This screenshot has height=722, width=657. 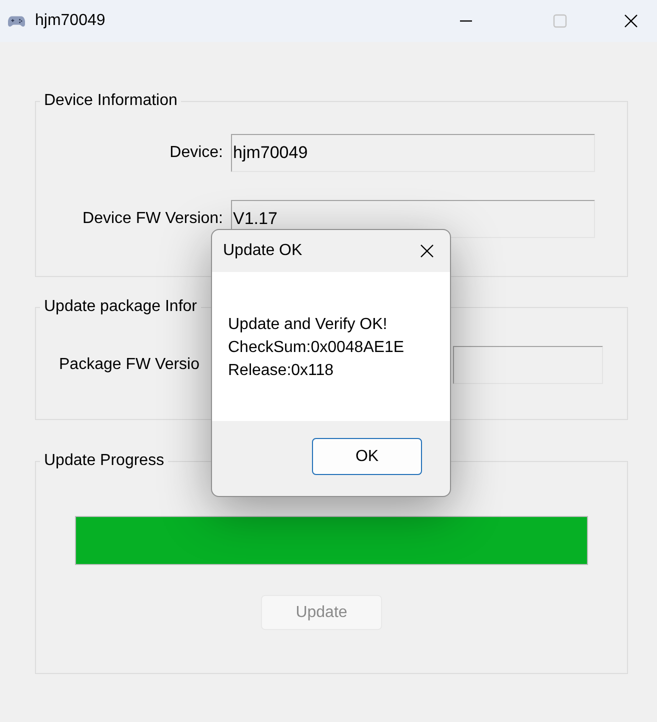 I want to click on message-text: Update and Verify OK!, so click(x=308, y=325).